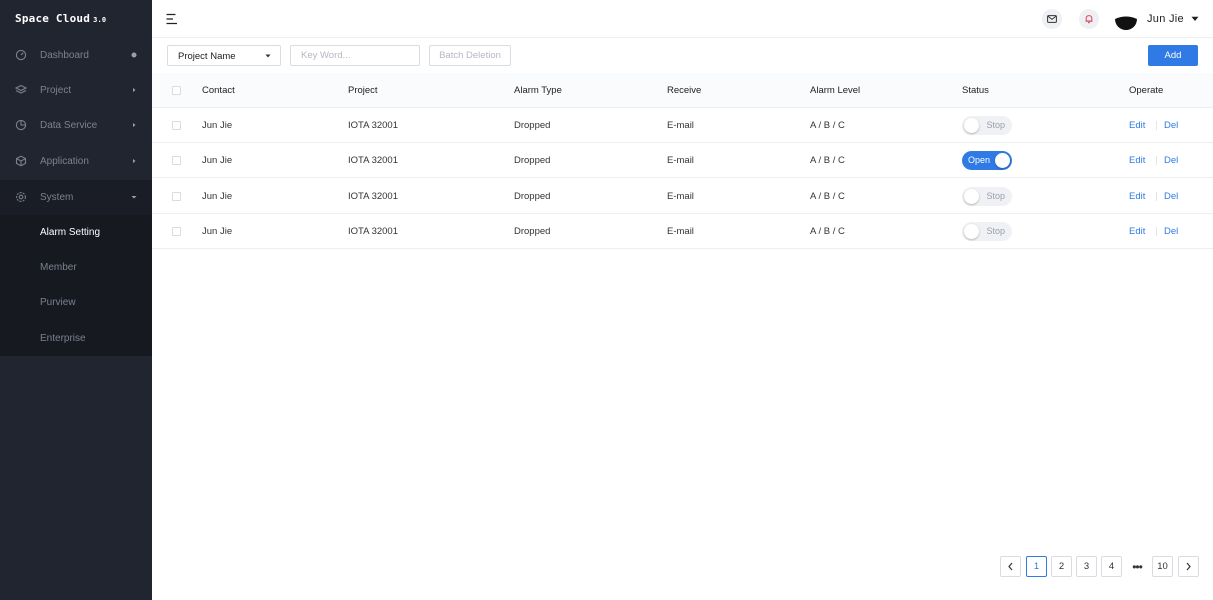 This screenshot has width=1213, height=600. I want to click on menu-icon, so click(172, 19).